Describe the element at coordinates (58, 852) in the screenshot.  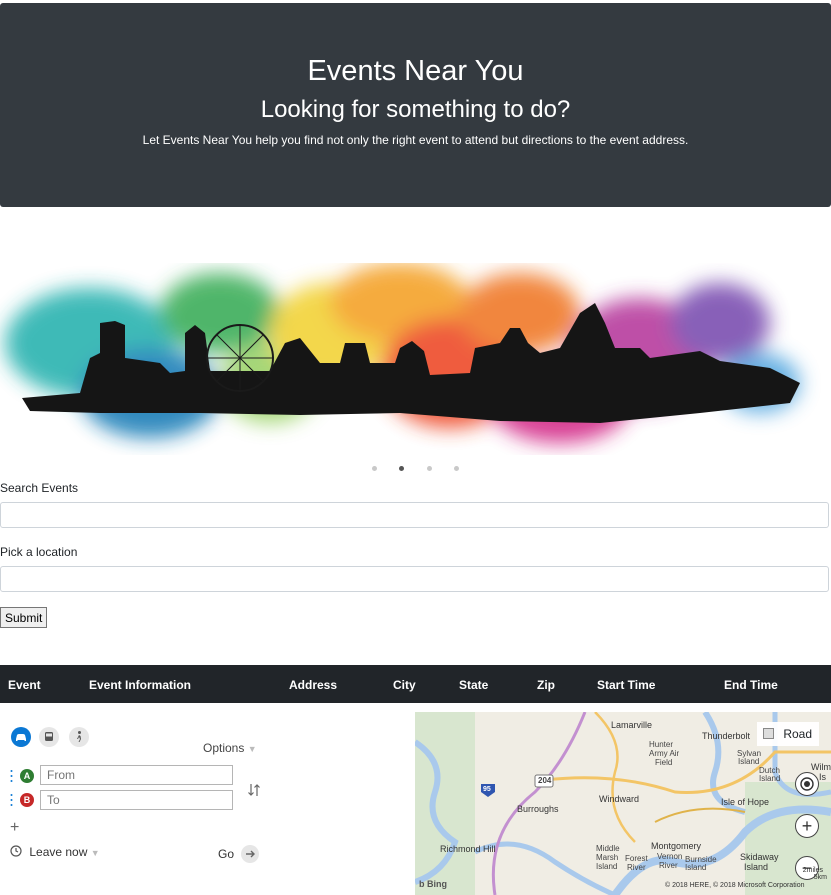
I see `leave-label: Leave now` at that location.